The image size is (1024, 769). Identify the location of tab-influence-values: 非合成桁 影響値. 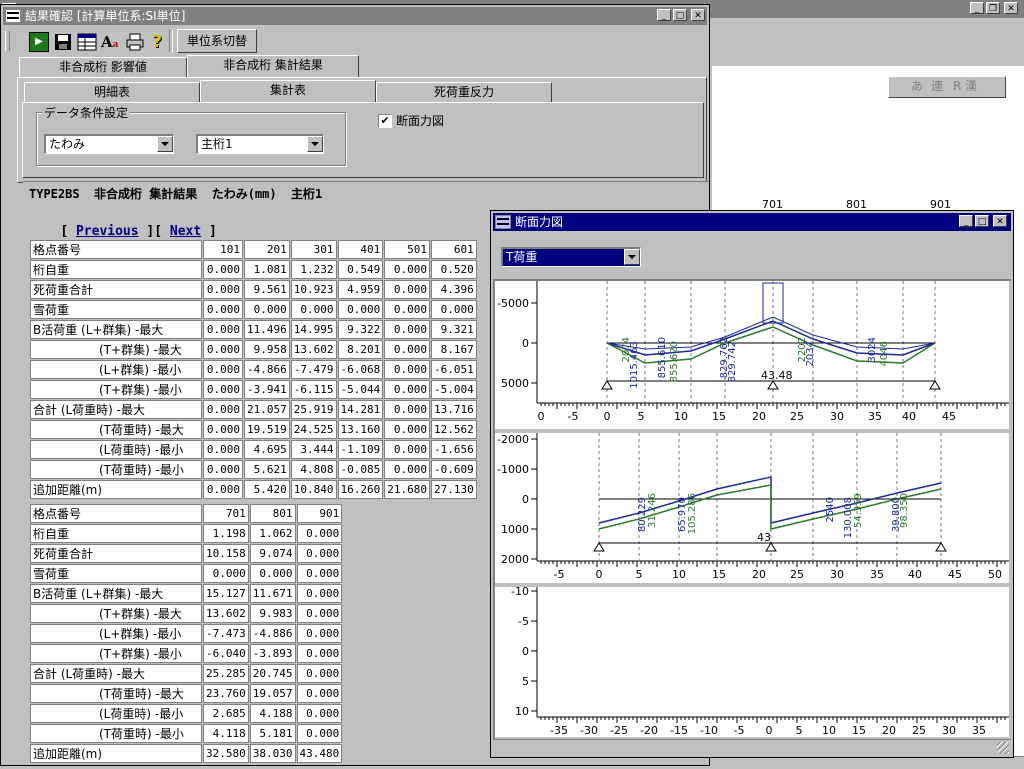
(103, 67).